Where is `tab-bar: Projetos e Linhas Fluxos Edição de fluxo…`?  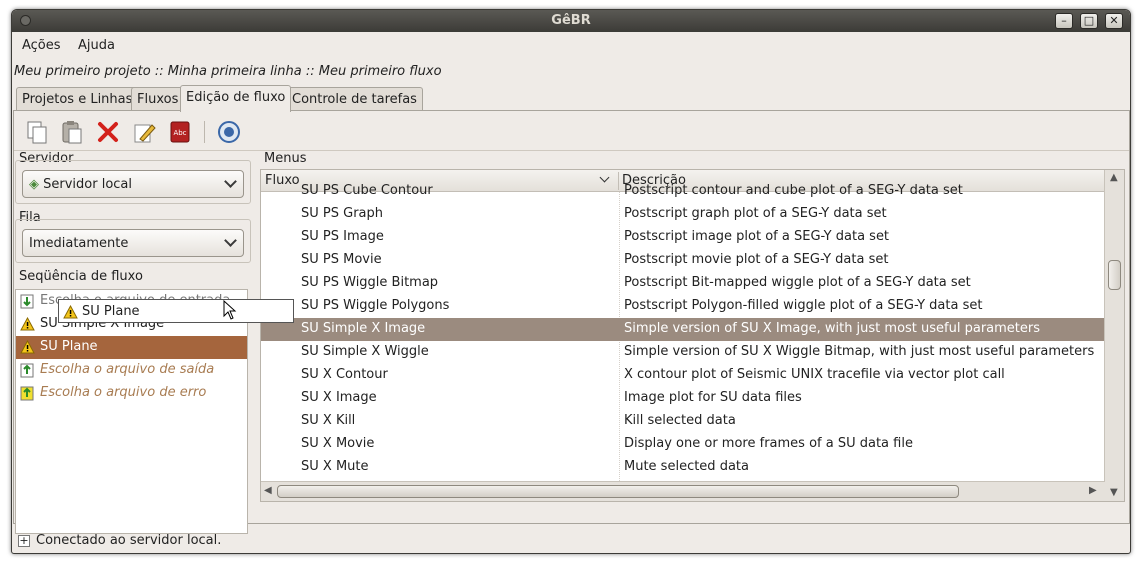 tab-bar: Projetos e Linhas Fluxos Edição de fluxo… is located at coordinates (569, 98).